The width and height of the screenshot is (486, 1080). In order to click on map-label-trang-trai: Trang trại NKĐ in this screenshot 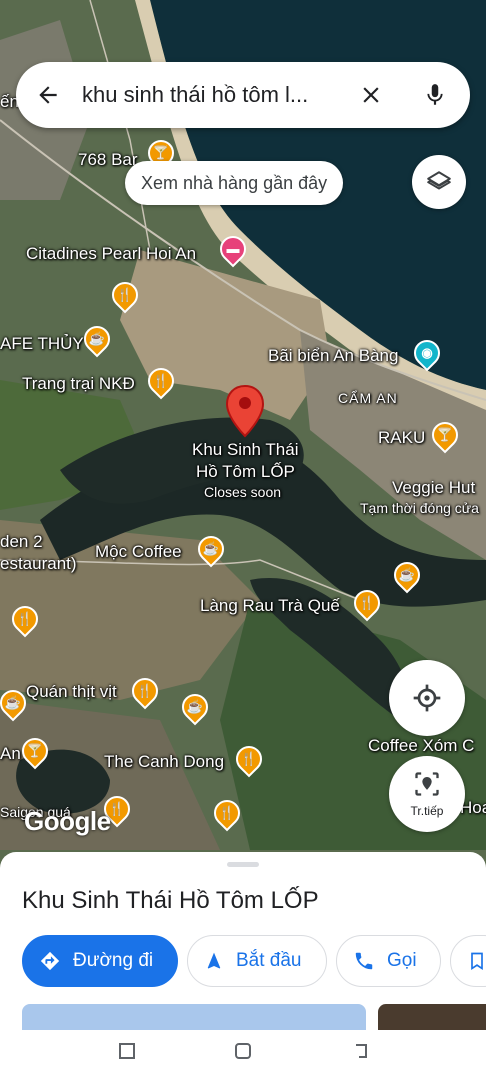, I will do `click(78, 384)`.